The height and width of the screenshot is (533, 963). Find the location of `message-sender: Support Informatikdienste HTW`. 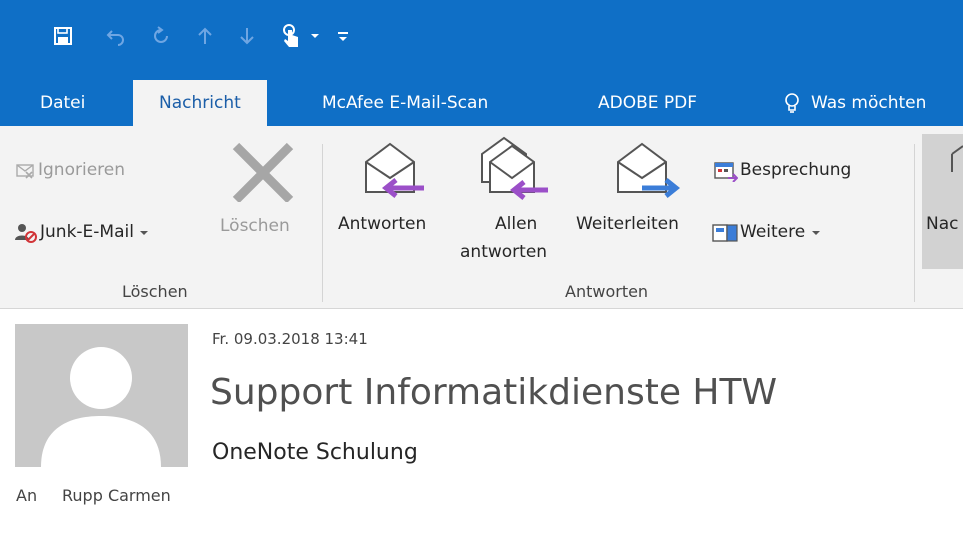

message-sender: Support Informatikdienste HTW is located at coordinates (493, 392).